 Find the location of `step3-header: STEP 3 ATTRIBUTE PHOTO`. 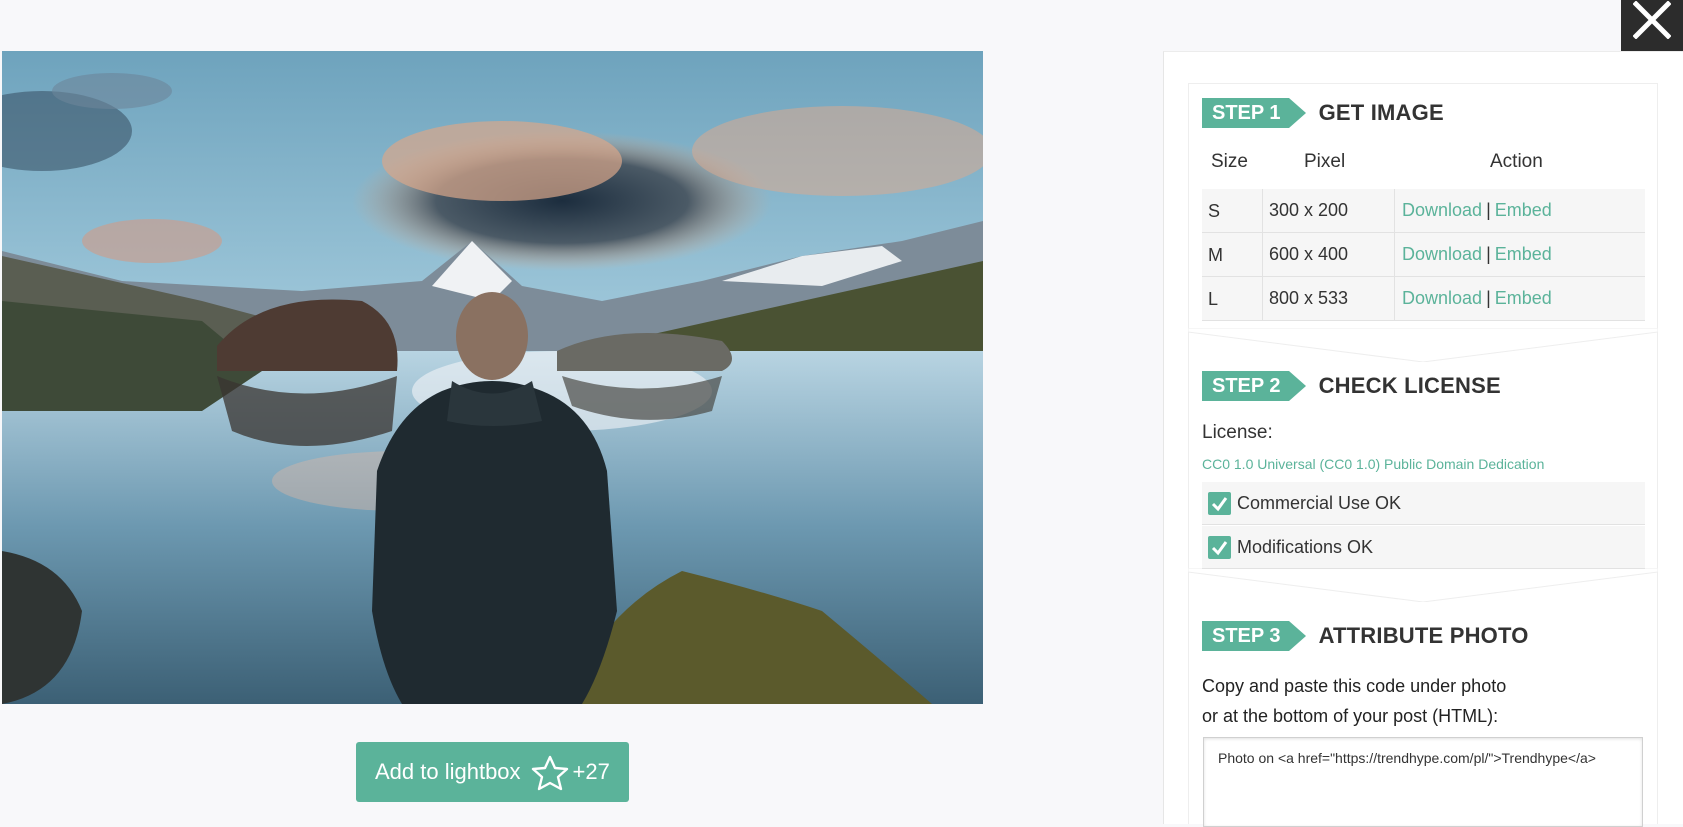

step3-header: STEP 3 ATTRIBUTE PHOTO is located at coordinates (1365, 636).